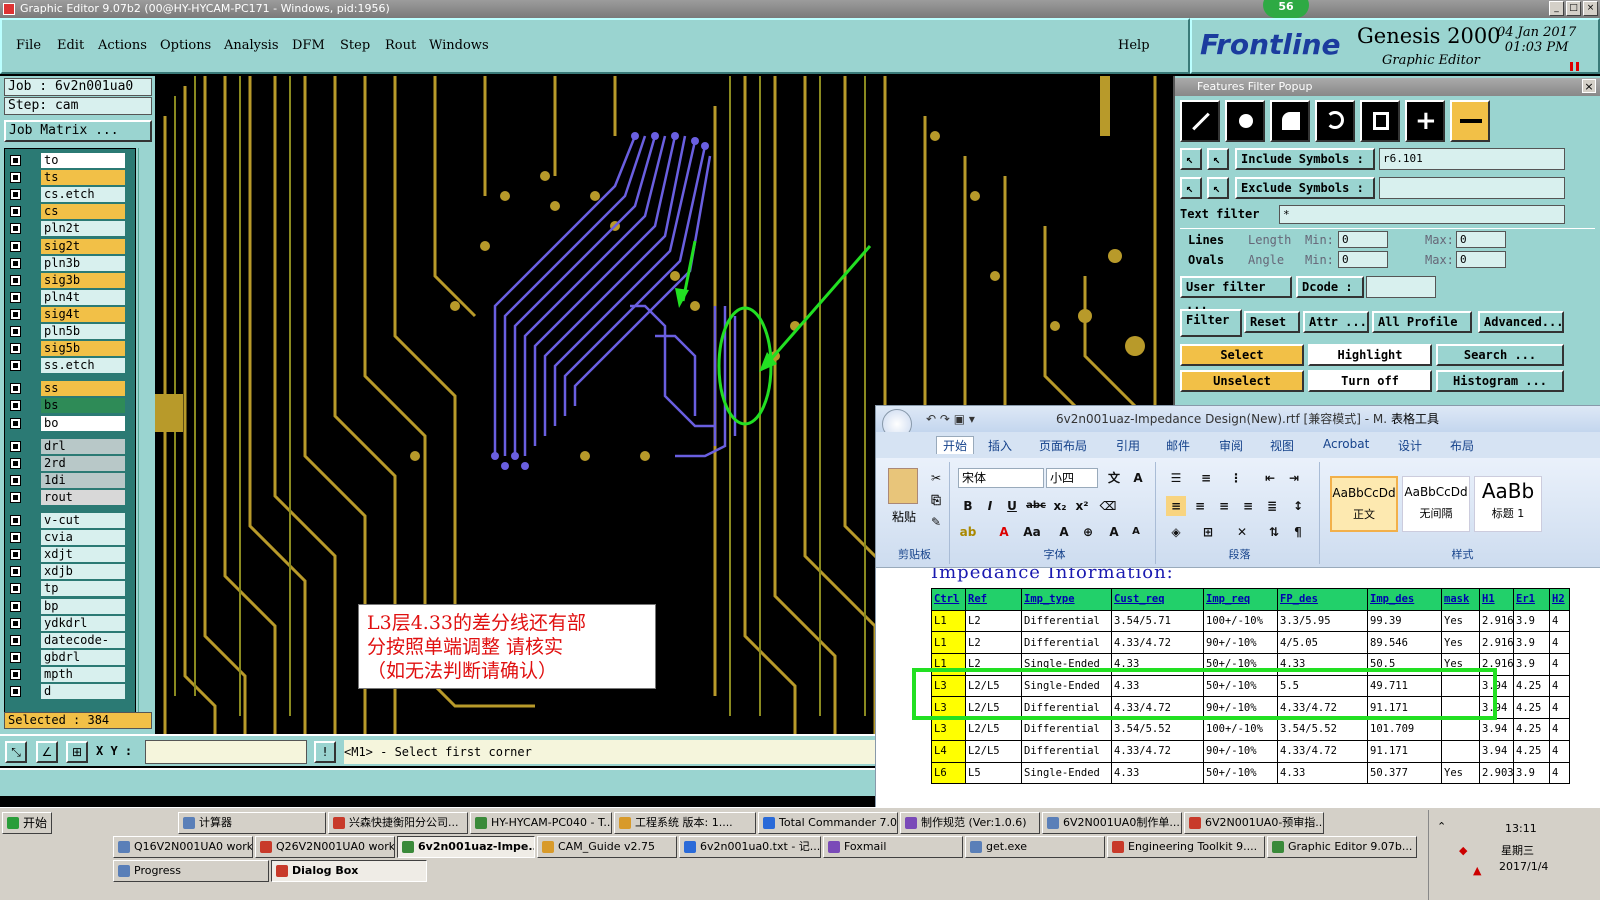 The height and width of the screenshot is (900, 1600). What do you see at coordinates (71, 538) in the screenshot?
I see `layer-row: cvia` at bounding box center [71, 538].